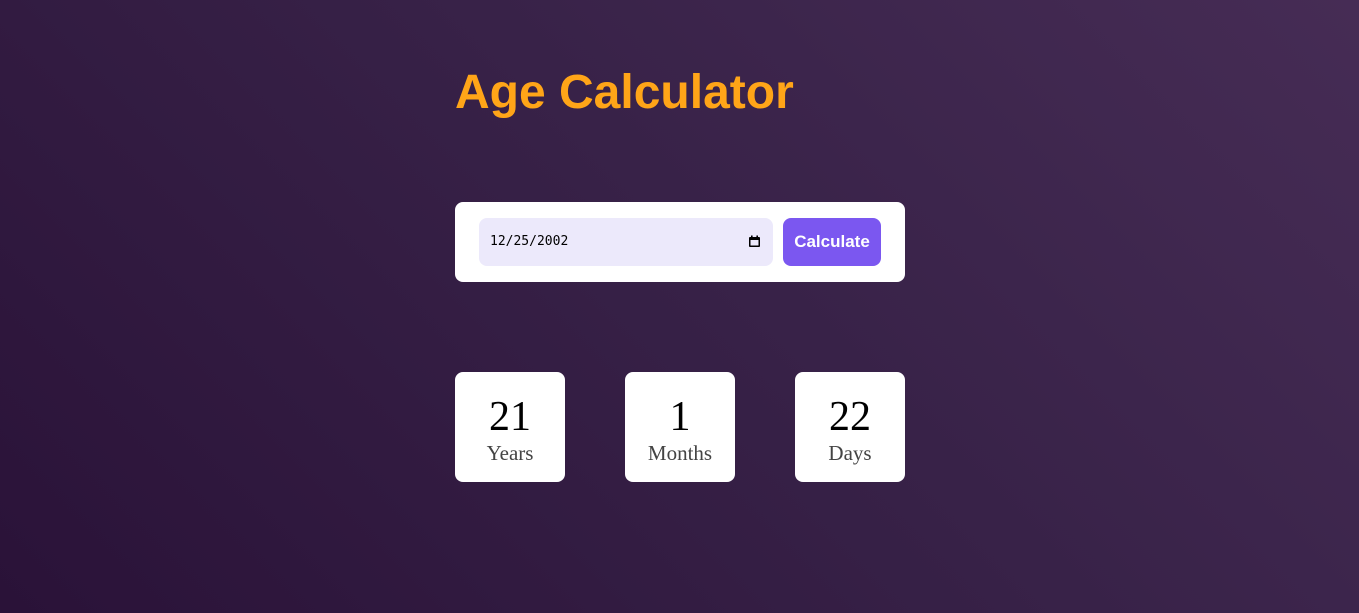  What do you see at coordinates (680, 453) in the screenshot?
I see `months-label: Months` at bounding box center [680, 453].